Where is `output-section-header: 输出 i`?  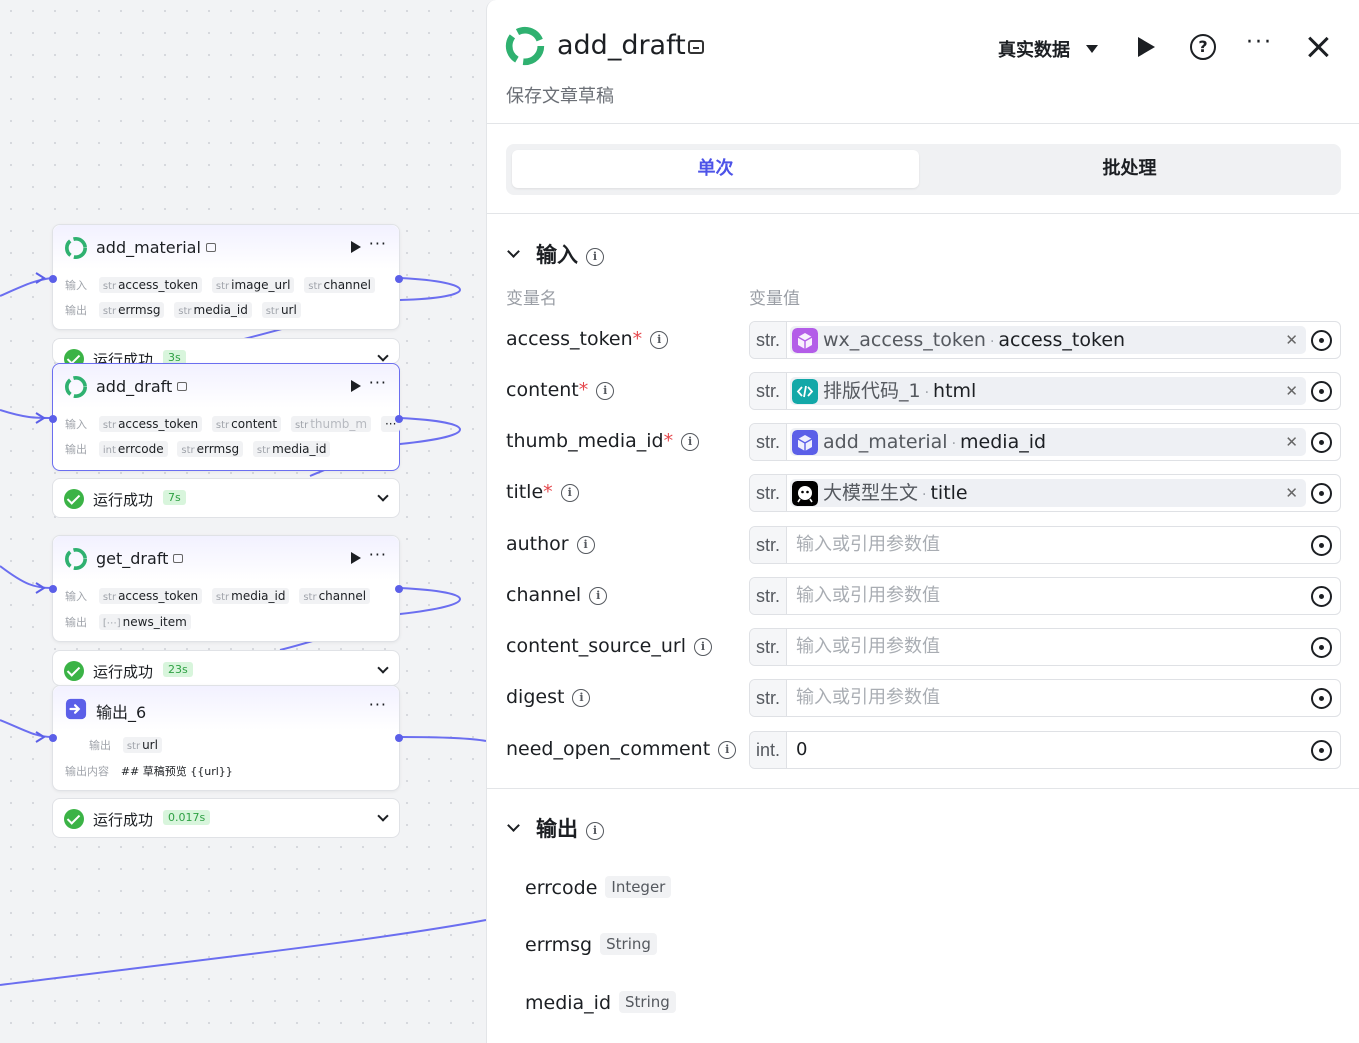 output-section-header: 输出 i is located at coordinates (555, 828).